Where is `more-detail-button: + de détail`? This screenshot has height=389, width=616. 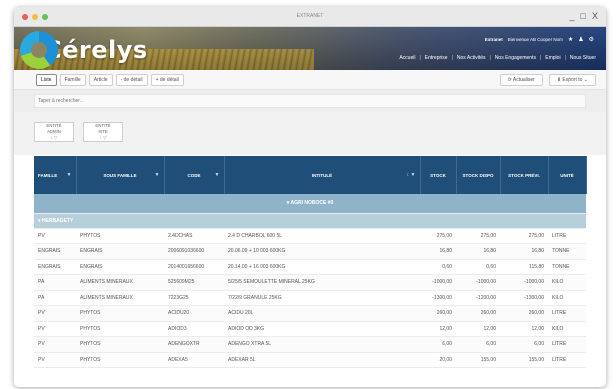
more-detail-button: + de détail is located at coordinates (167, 79).